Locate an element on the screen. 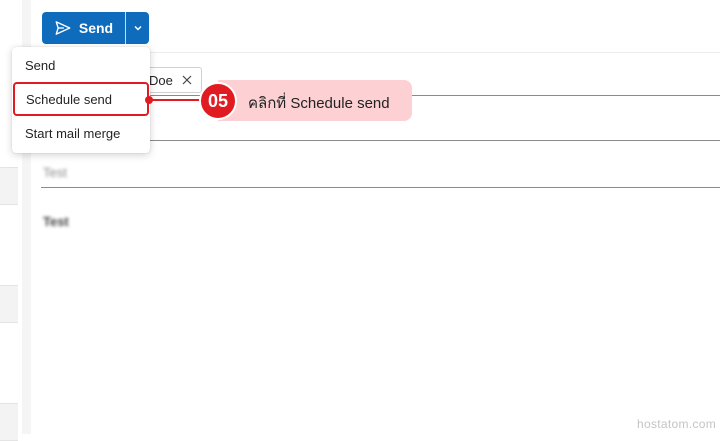  annotation-connector is located at coordinates (177, 100).